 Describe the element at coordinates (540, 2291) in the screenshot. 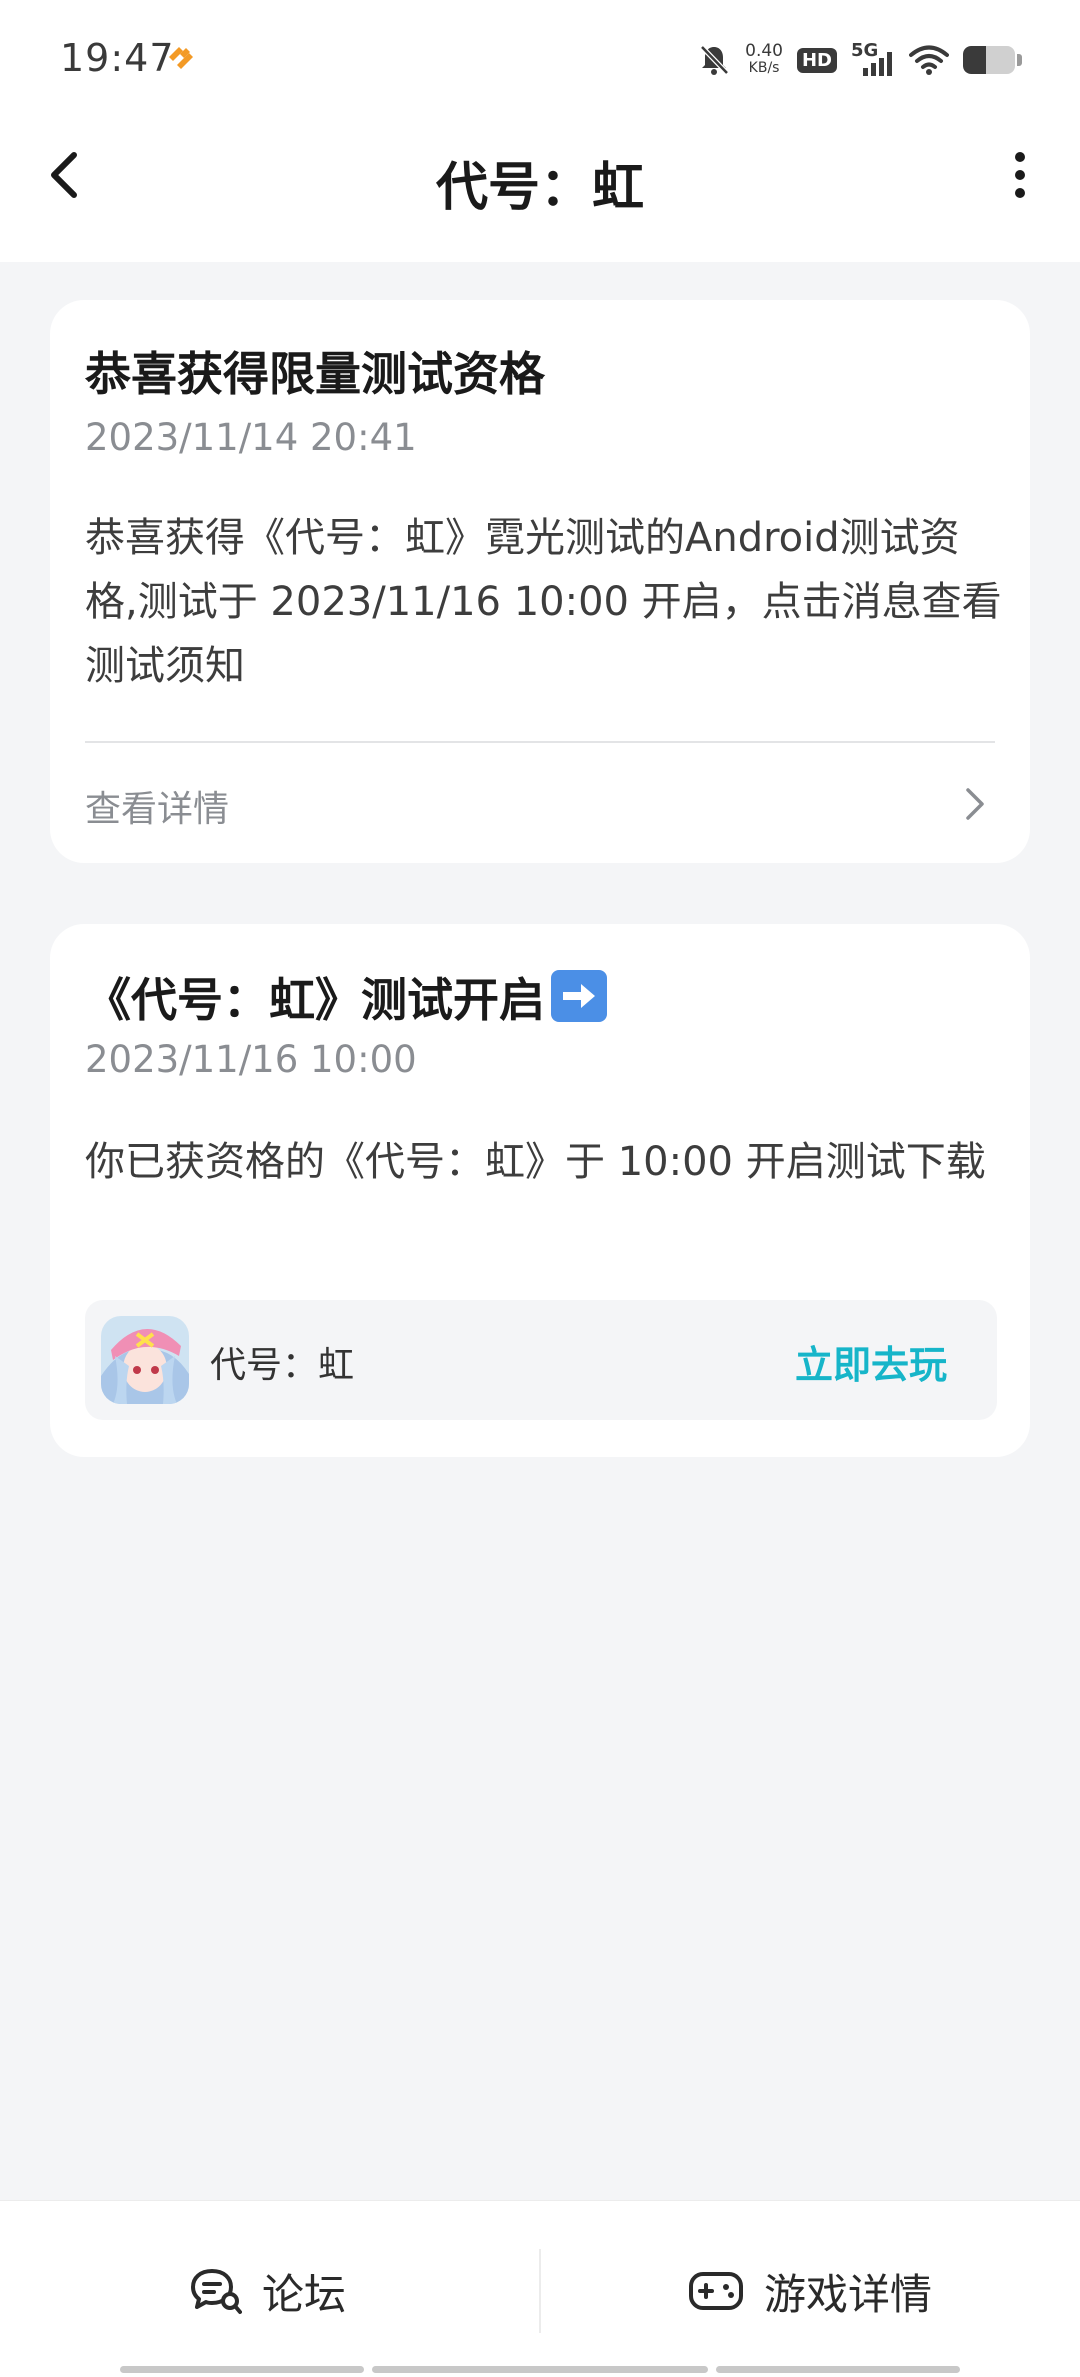

I see `tab-separator` at that location.